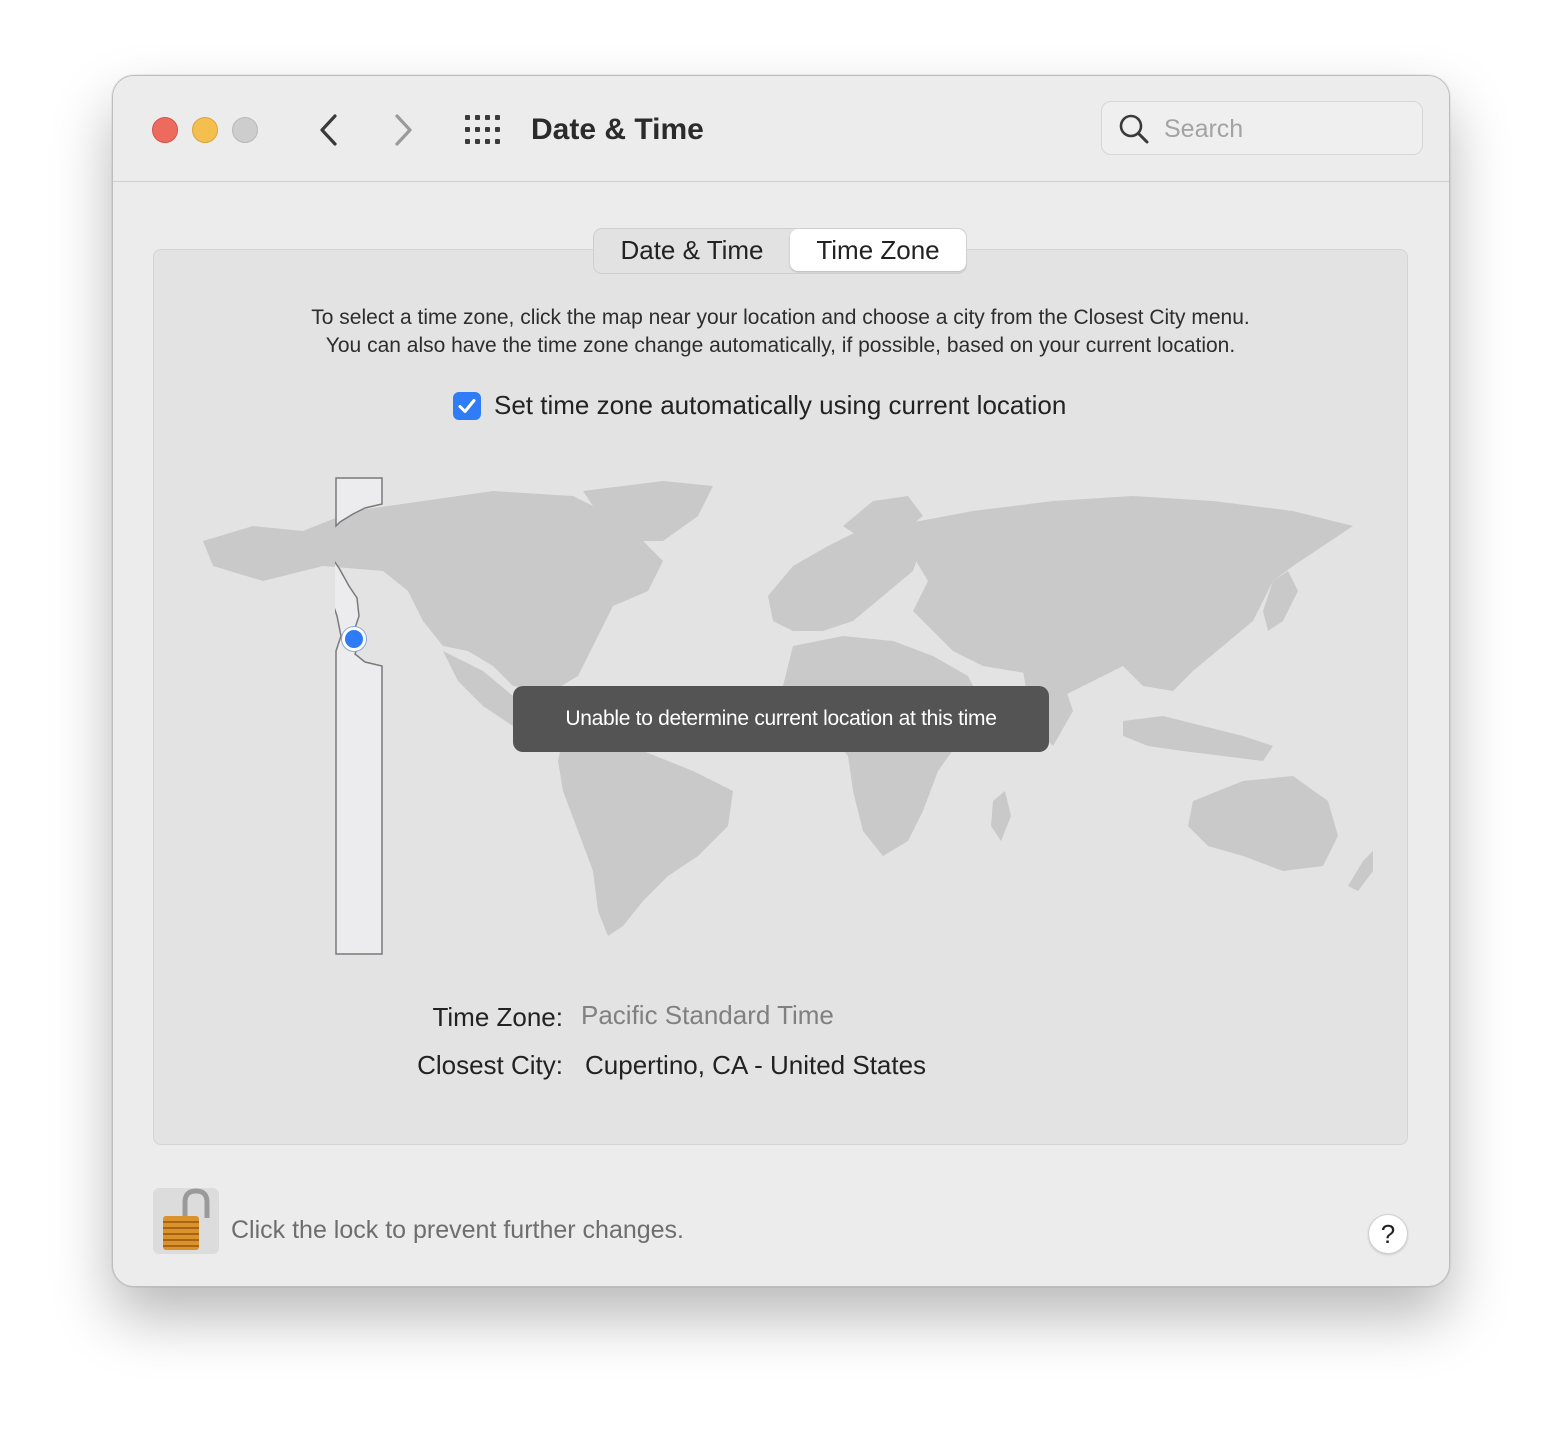  I want to click on unlocked-padlock-icon, so click(186, 1219).